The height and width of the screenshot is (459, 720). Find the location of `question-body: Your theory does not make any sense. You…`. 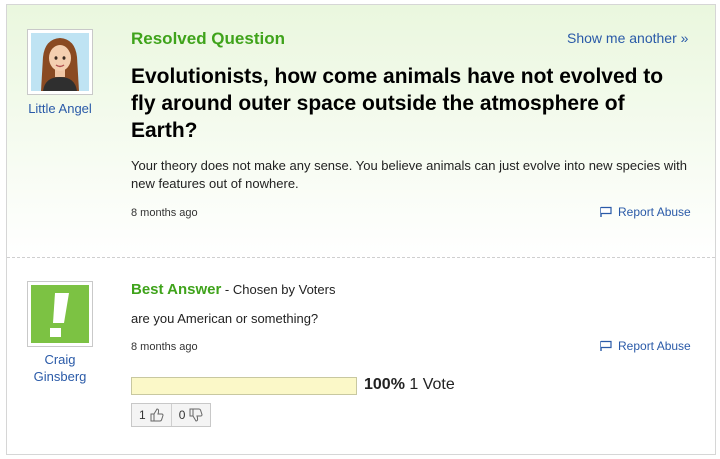

question-body: Your theory does not make any sense. You… is located at coordinates (409, 174).